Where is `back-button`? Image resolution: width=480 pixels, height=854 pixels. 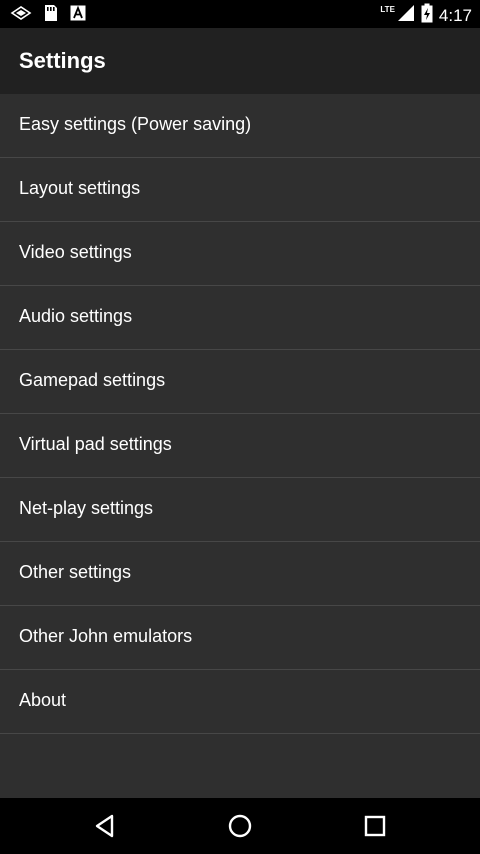 back-button is located at coordinates (105, 826).